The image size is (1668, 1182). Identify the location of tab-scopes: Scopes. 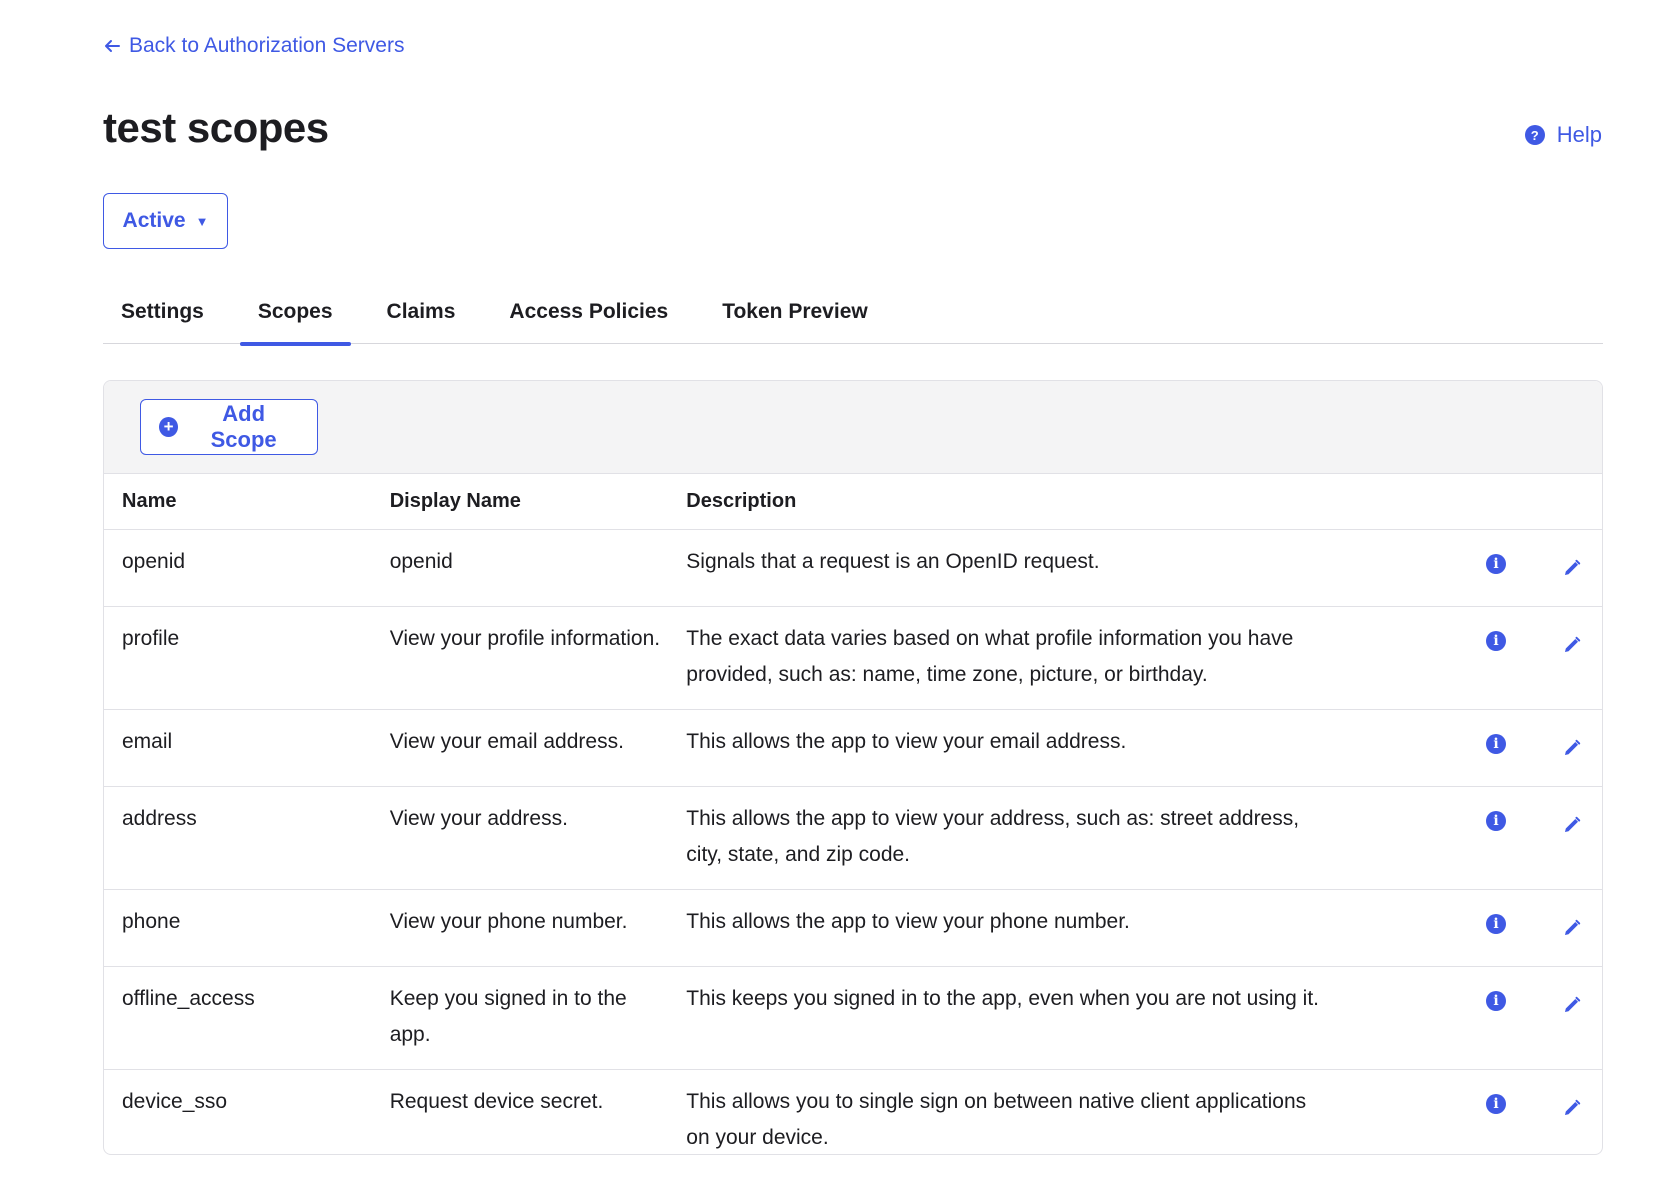
(295, 317).